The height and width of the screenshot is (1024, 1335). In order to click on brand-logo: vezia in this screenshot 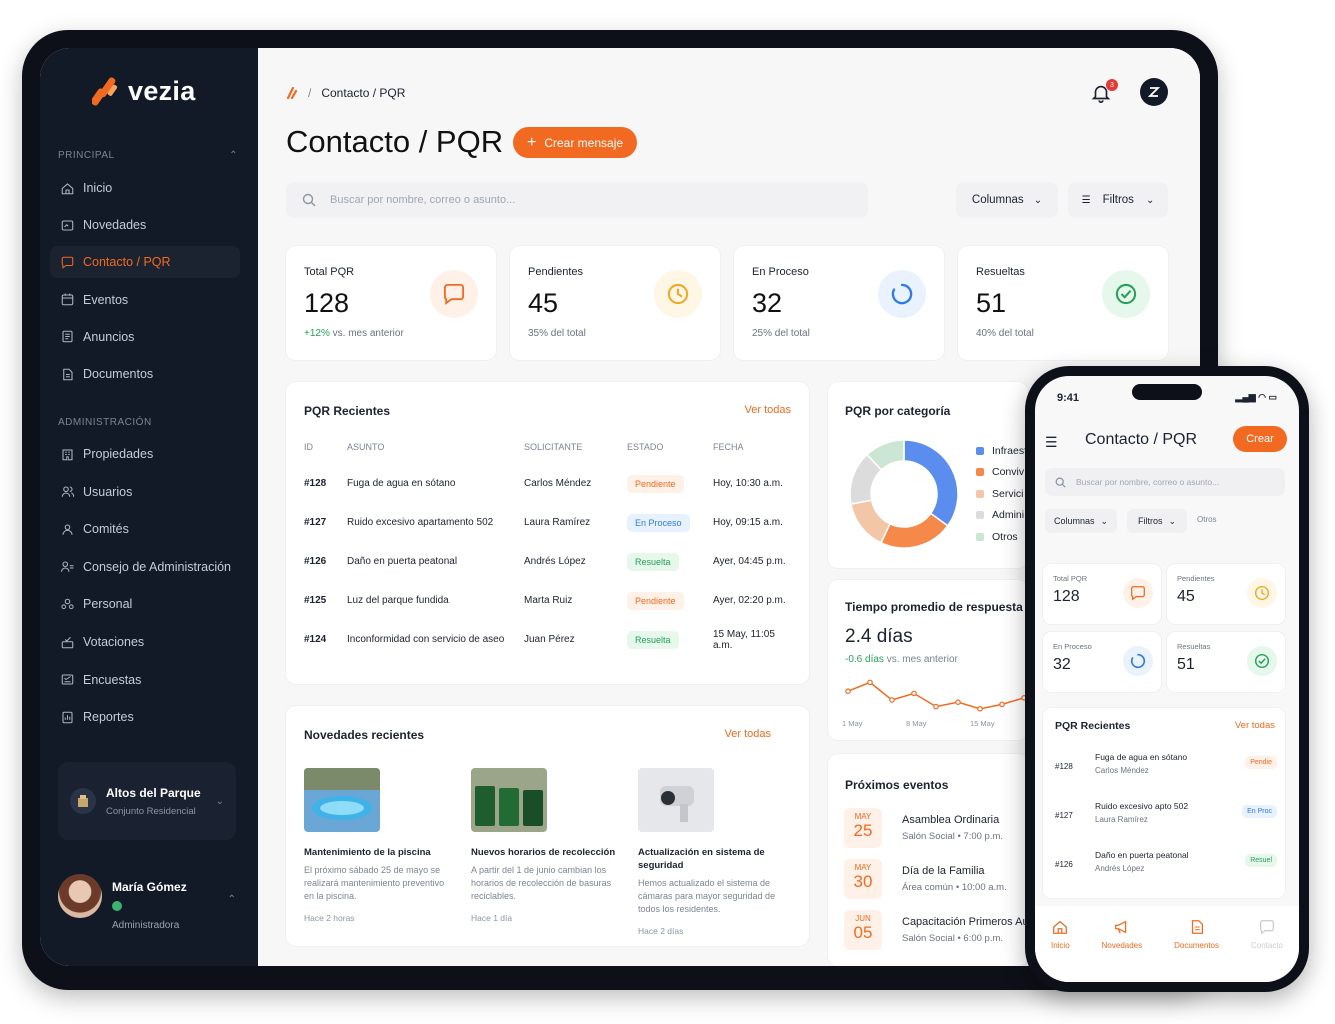, I will do `click(144, 91)`.